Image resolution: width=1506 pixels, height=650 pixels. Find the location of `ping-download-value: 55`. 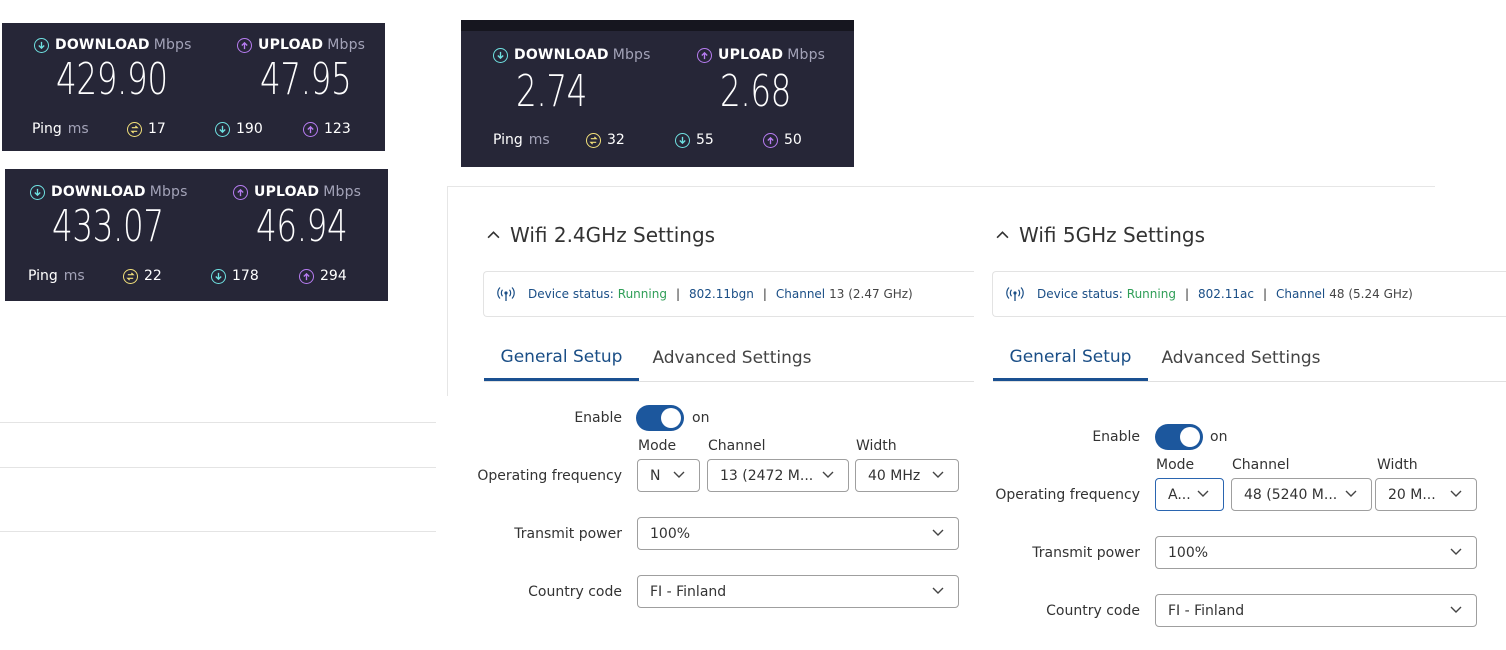

ping-download-value: 55 is located at coordinates (705, 140).